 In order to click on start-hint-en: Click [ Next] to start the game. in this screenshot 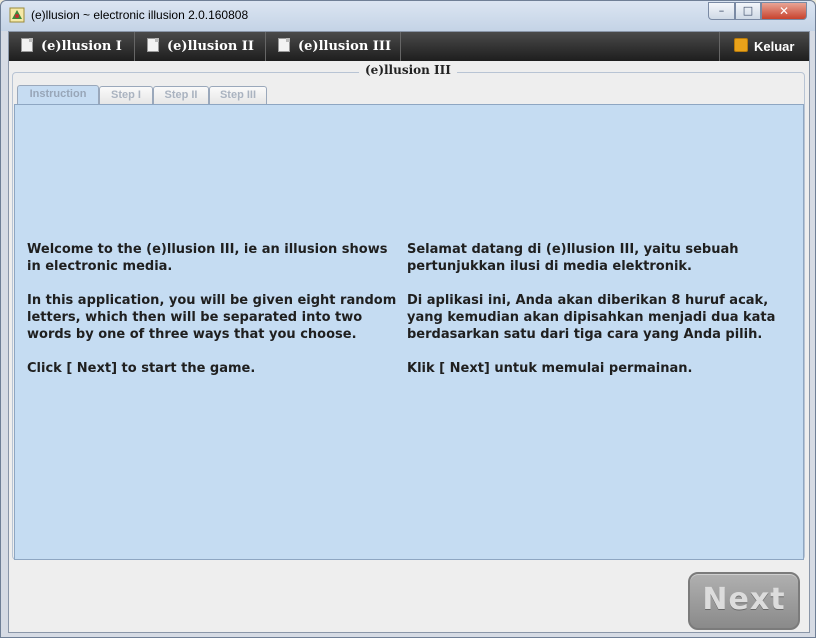, I will do `click(141, 368)`.